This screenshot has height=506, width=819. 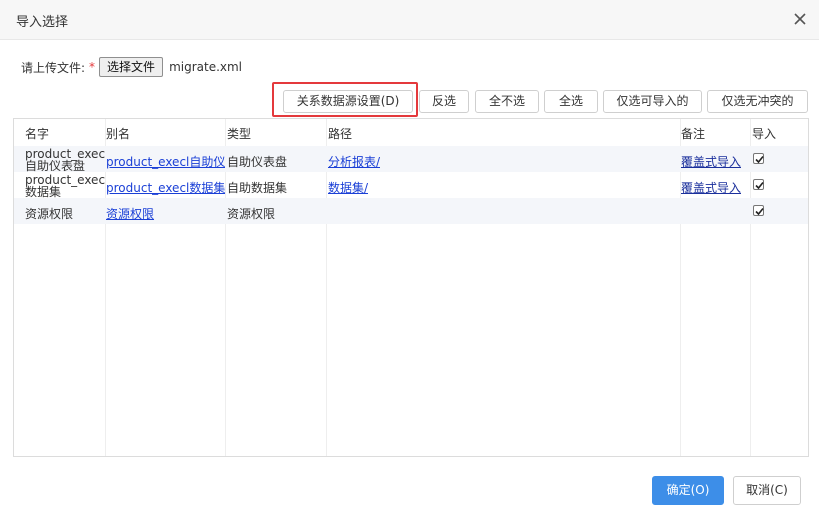 I want to click on row-name: 资源权限, so click(x=49, y=214).